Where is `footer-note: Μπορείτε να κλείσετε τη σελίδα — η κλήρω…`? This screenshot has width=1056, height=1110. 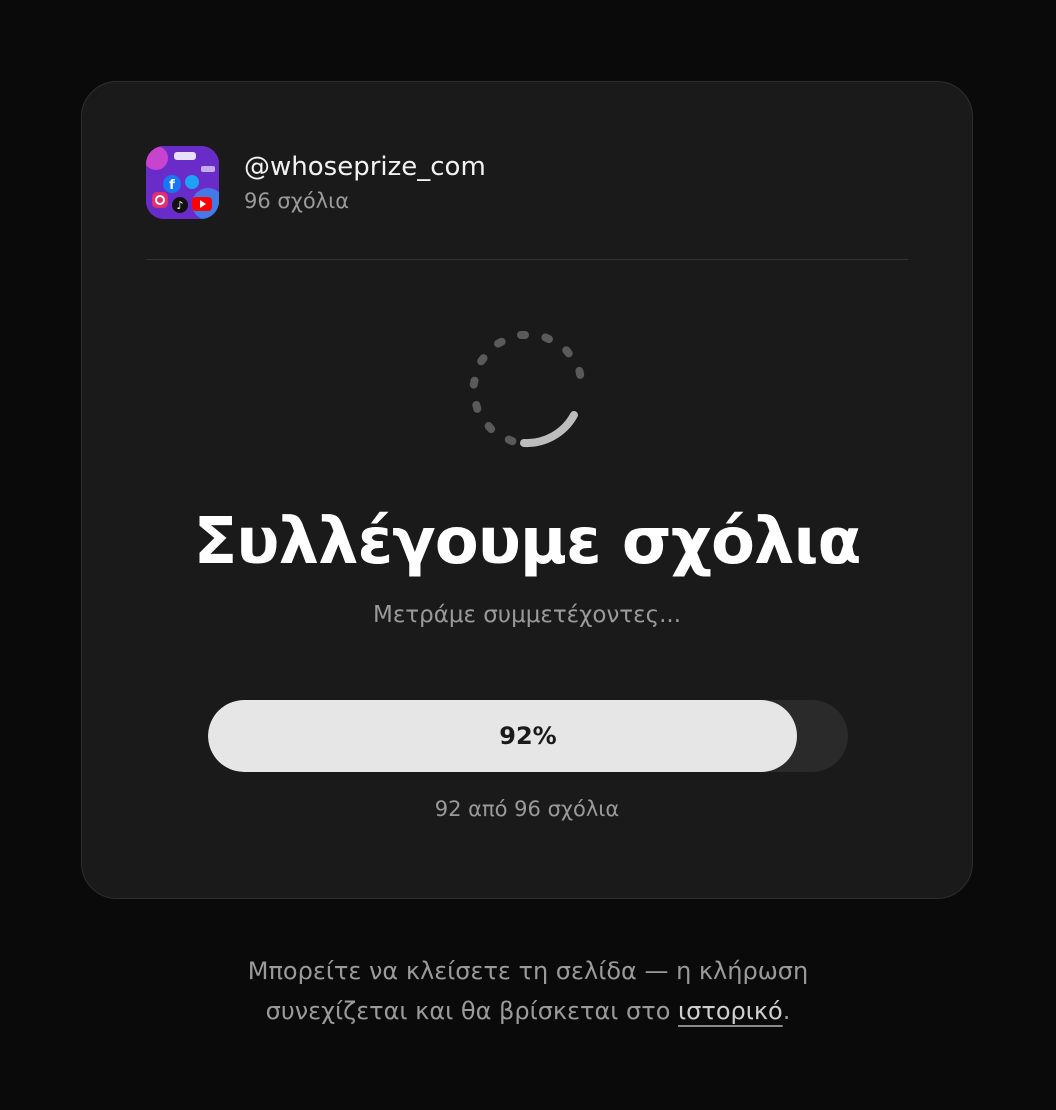 footer-note: Μπορείτε να κλείσετε τη σελίδα — η κλήρω… is located at coordinates (528, 991).